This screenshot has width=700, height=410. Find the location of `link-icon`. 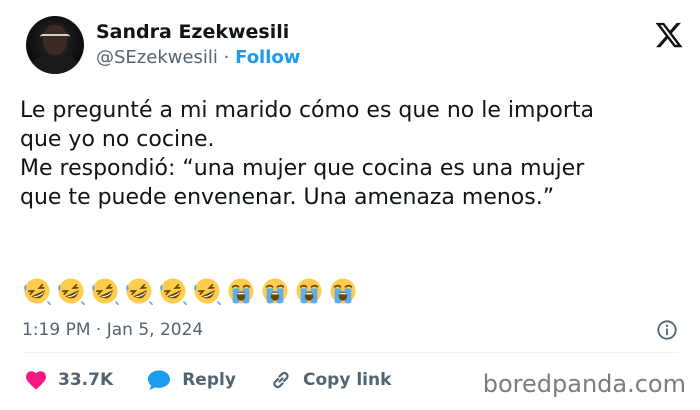

link-icon is located at coordinates (281, 380).